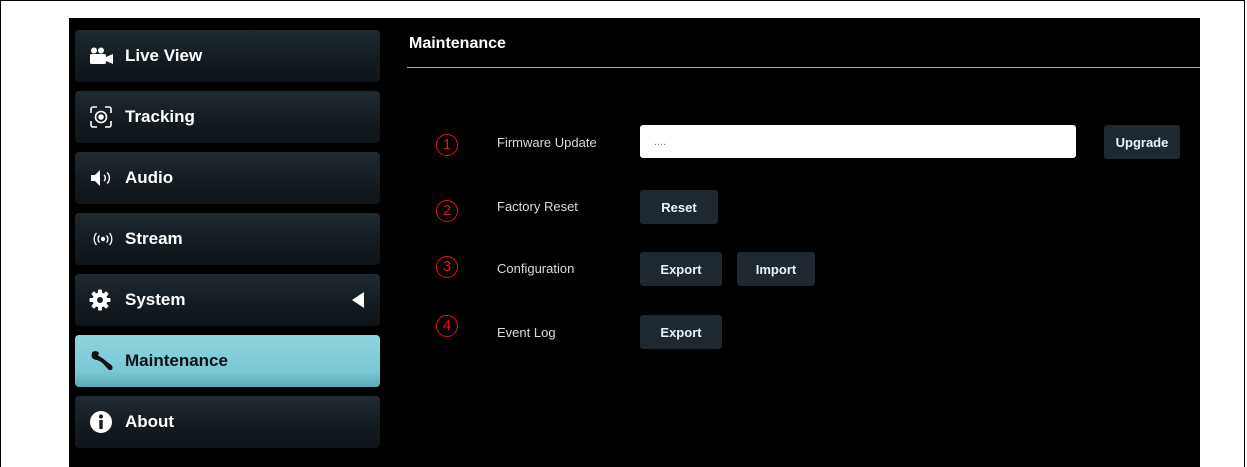 The width and height of the screenshot is (1247, 467). I want to click on sidebar-item-system: System, so click(227, 300).